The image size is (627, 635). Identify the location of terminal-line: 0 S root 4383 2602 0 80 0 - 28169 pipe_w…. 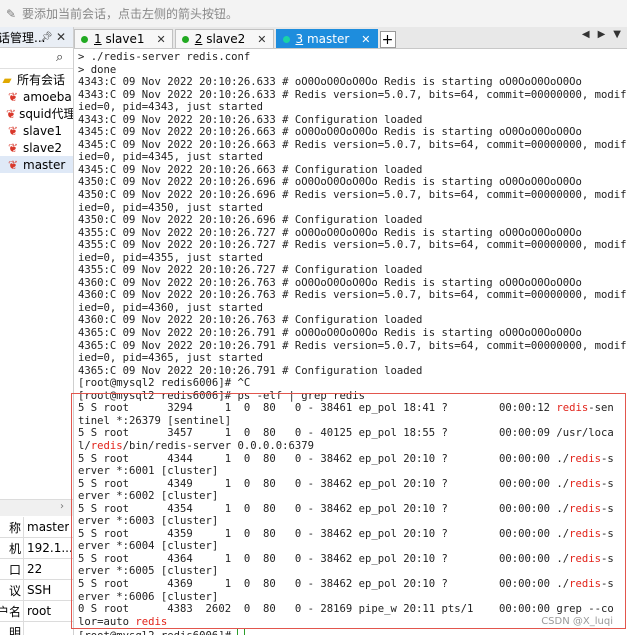
(352, 609).